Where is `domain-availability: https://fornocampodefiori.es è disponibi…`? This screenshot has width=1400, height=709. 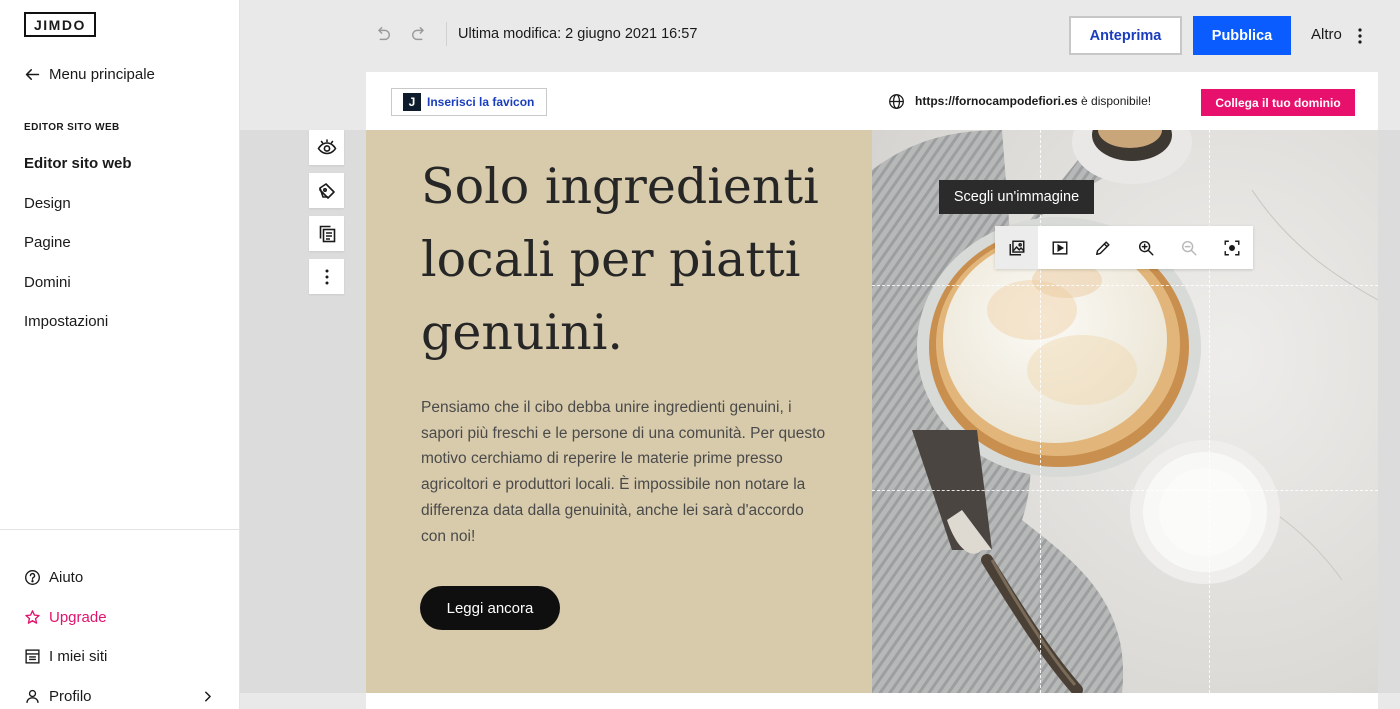 domain-availability: https://fornocampodefiori.es è disponibi… is located at coordinates (1033, 101).